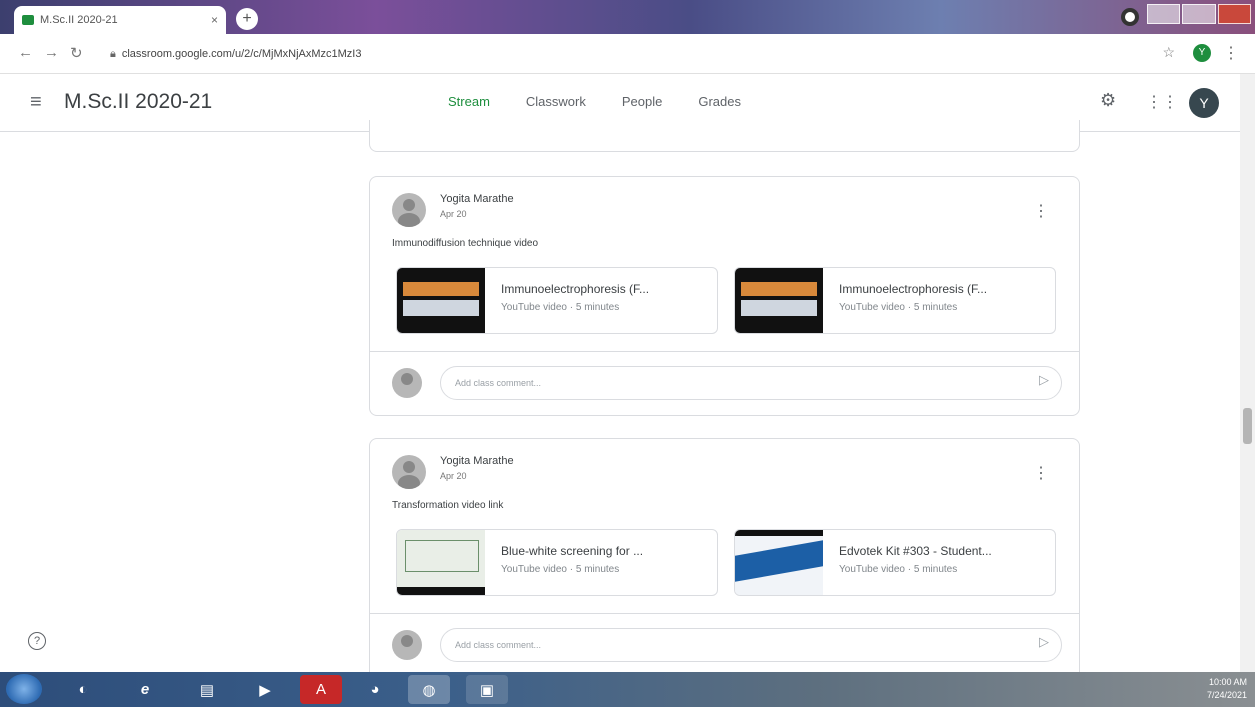 The image size is (1255, 707). I want to click on main-menu-icon: ≡, so click(36, 102).